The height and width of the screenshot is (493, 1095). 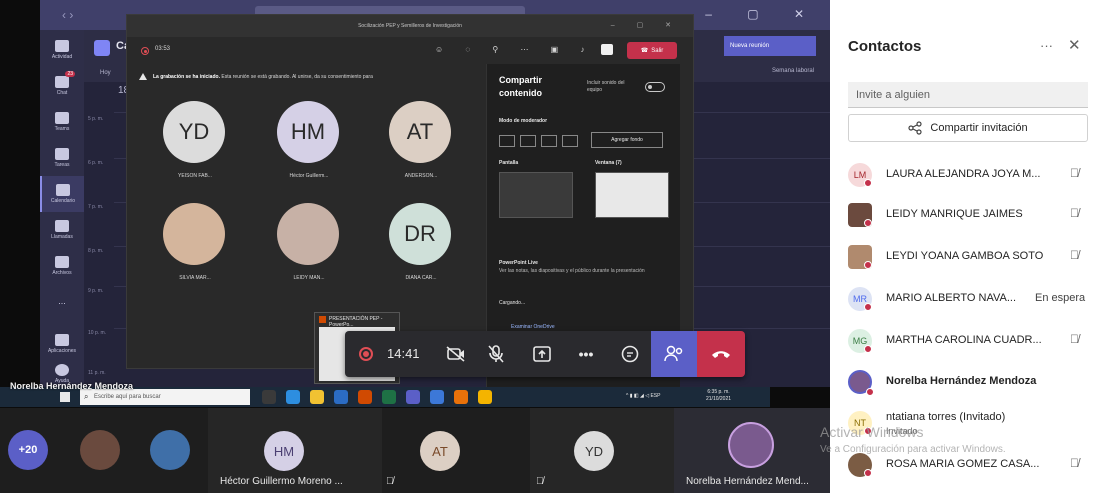 What do you see at coordinates (456, 354) in the screenshot?
I see `camera-off-icon` at bounding box center [456, 354].